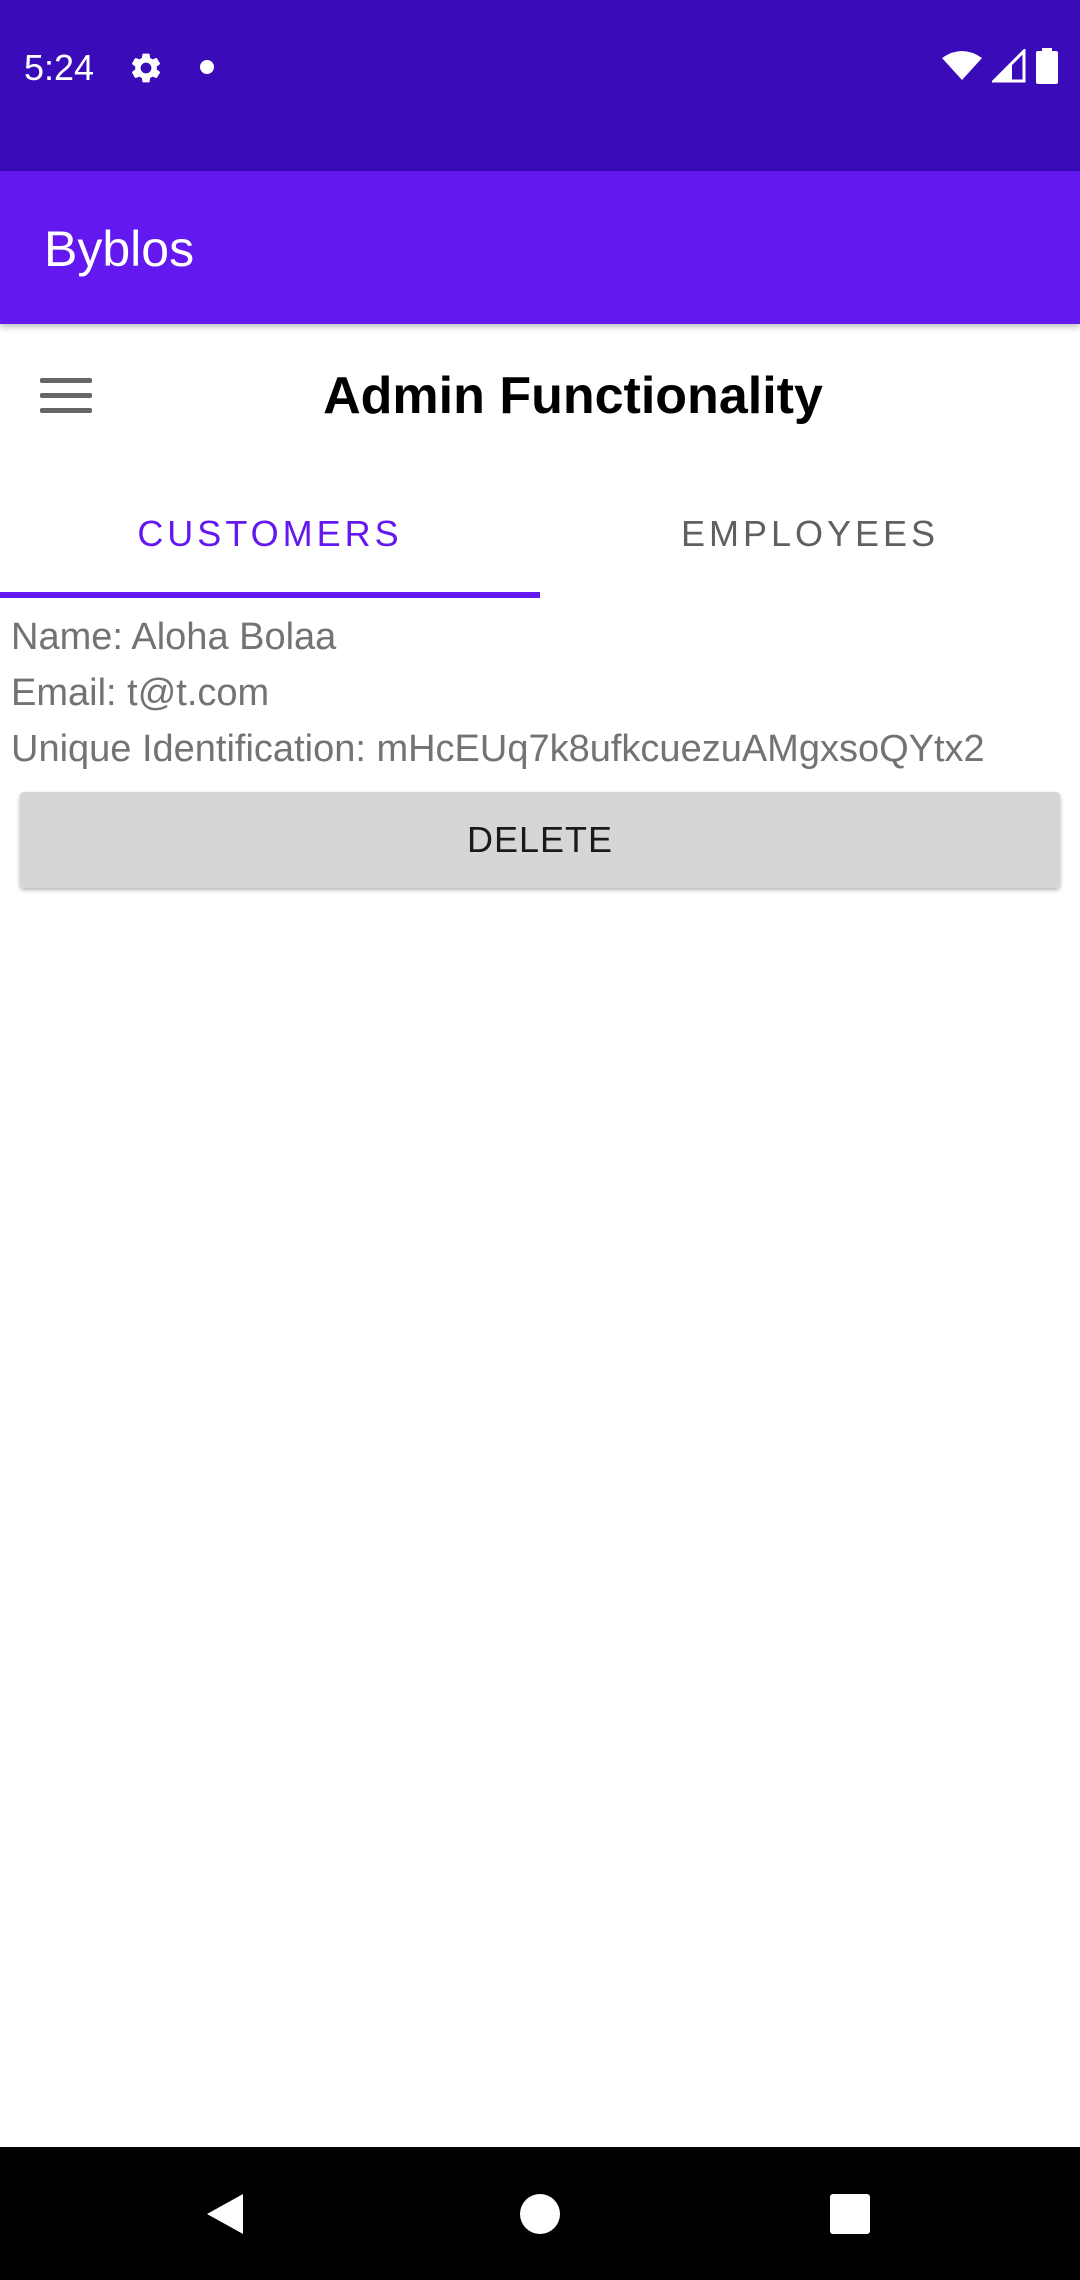  What do you see at coordinates (59, 67) in the screenshot?
I see `status-time: 5:24` at bounding box center [59, 67].